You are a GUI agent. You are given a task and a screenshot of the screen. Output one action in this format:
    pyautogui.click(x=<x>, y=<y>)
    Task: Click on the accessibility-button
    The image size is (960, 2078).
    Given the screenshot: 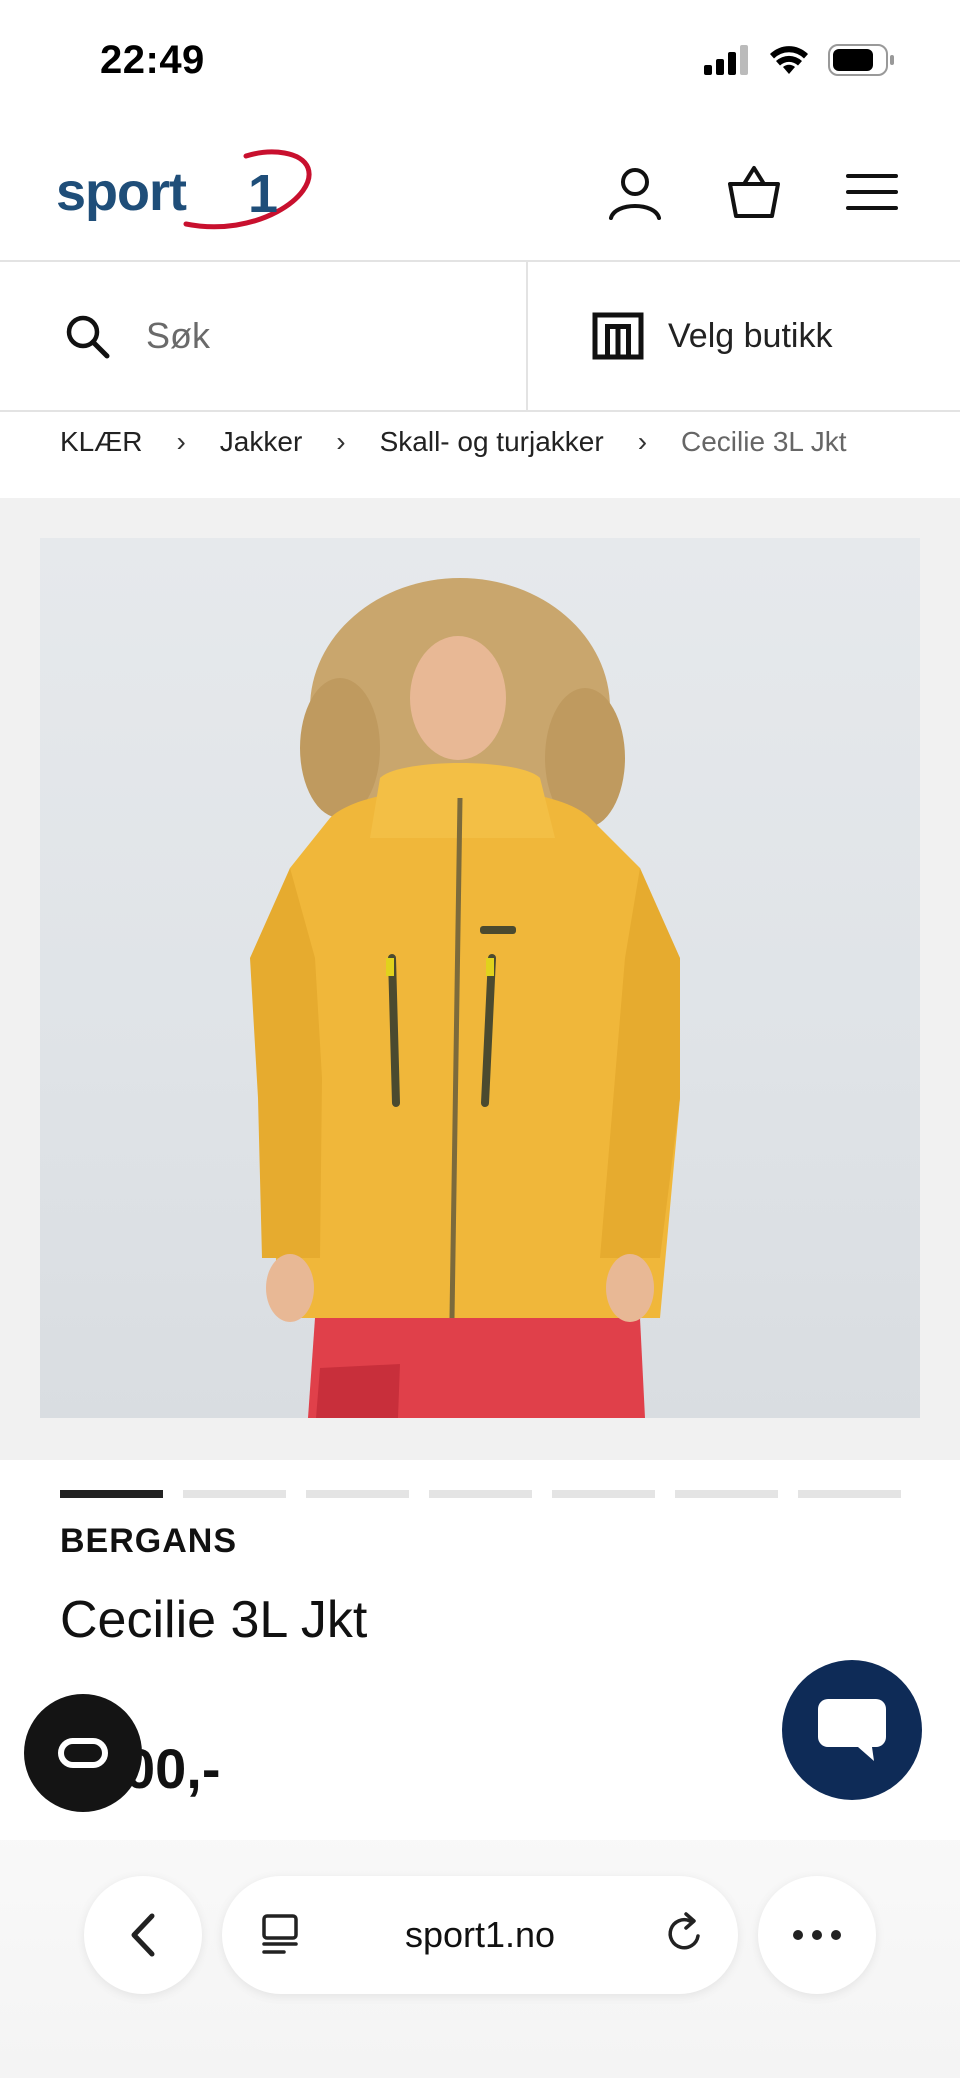 What is the action you would take?
    pyautogui.click(x=83, y=1753)
    